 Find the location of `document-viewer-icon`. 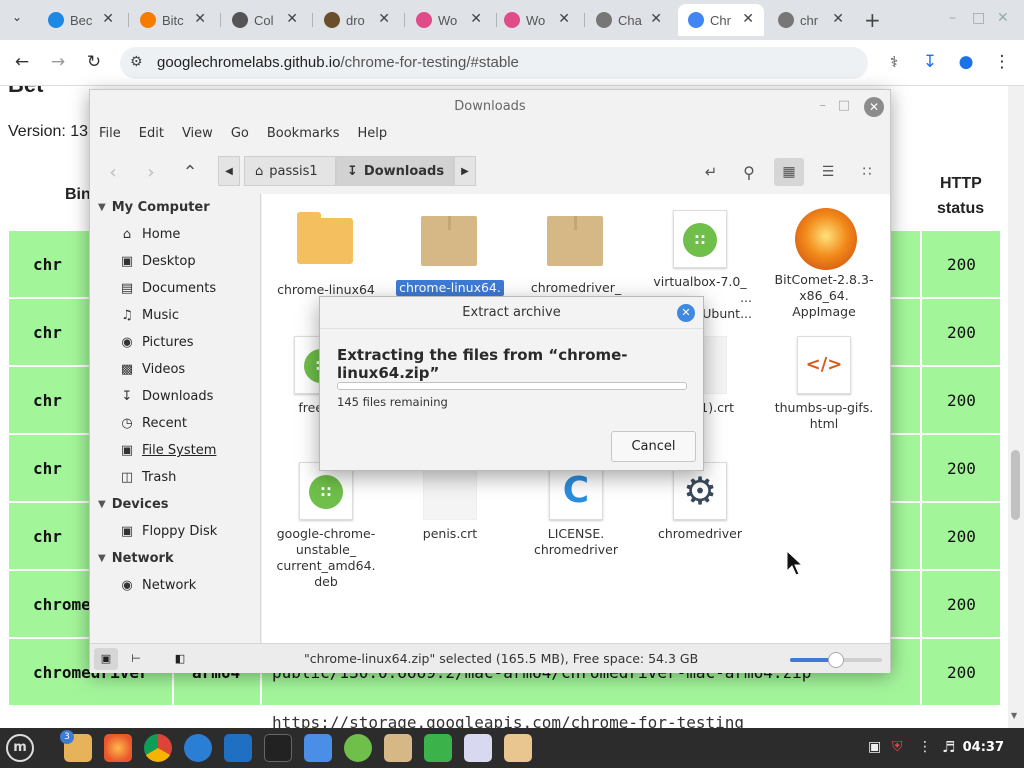

document-viewer-icon is located at coordinates (478, 748).